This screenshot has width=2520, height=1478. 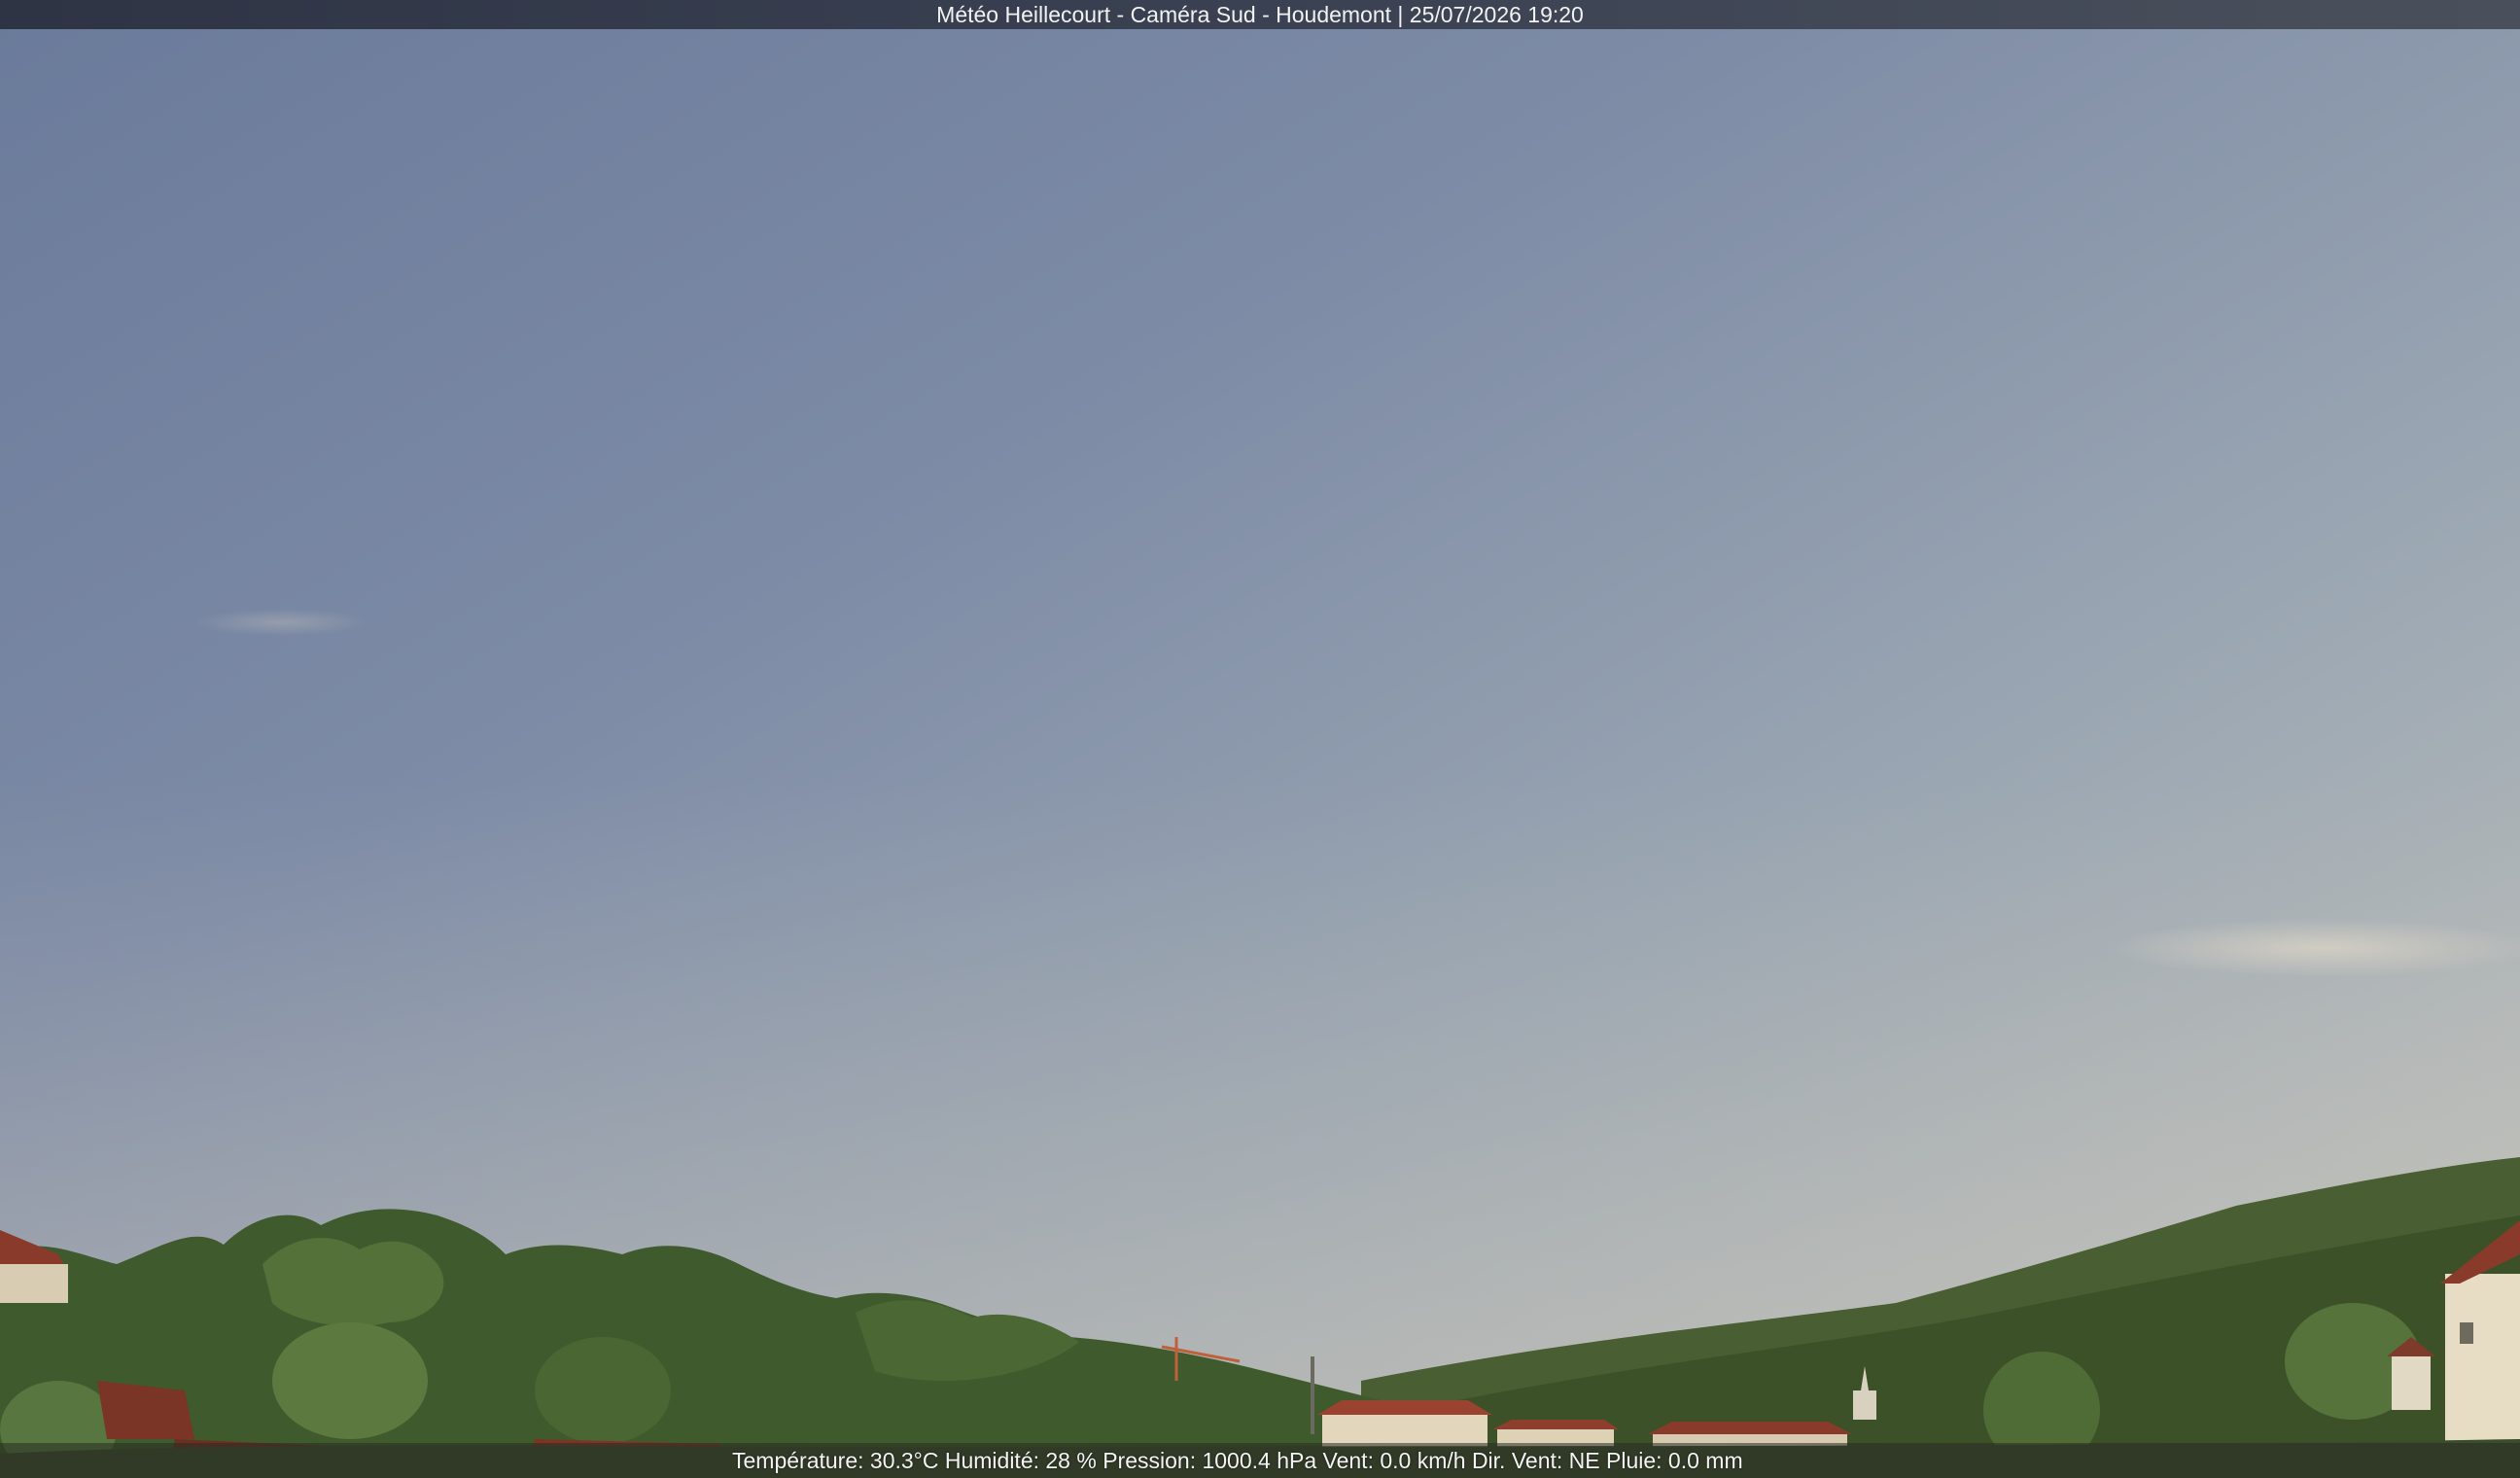 What do you see at coordinates (2466, 1333) in the screenshot?
I see `house-window` at bounding box center [2466, 1333].